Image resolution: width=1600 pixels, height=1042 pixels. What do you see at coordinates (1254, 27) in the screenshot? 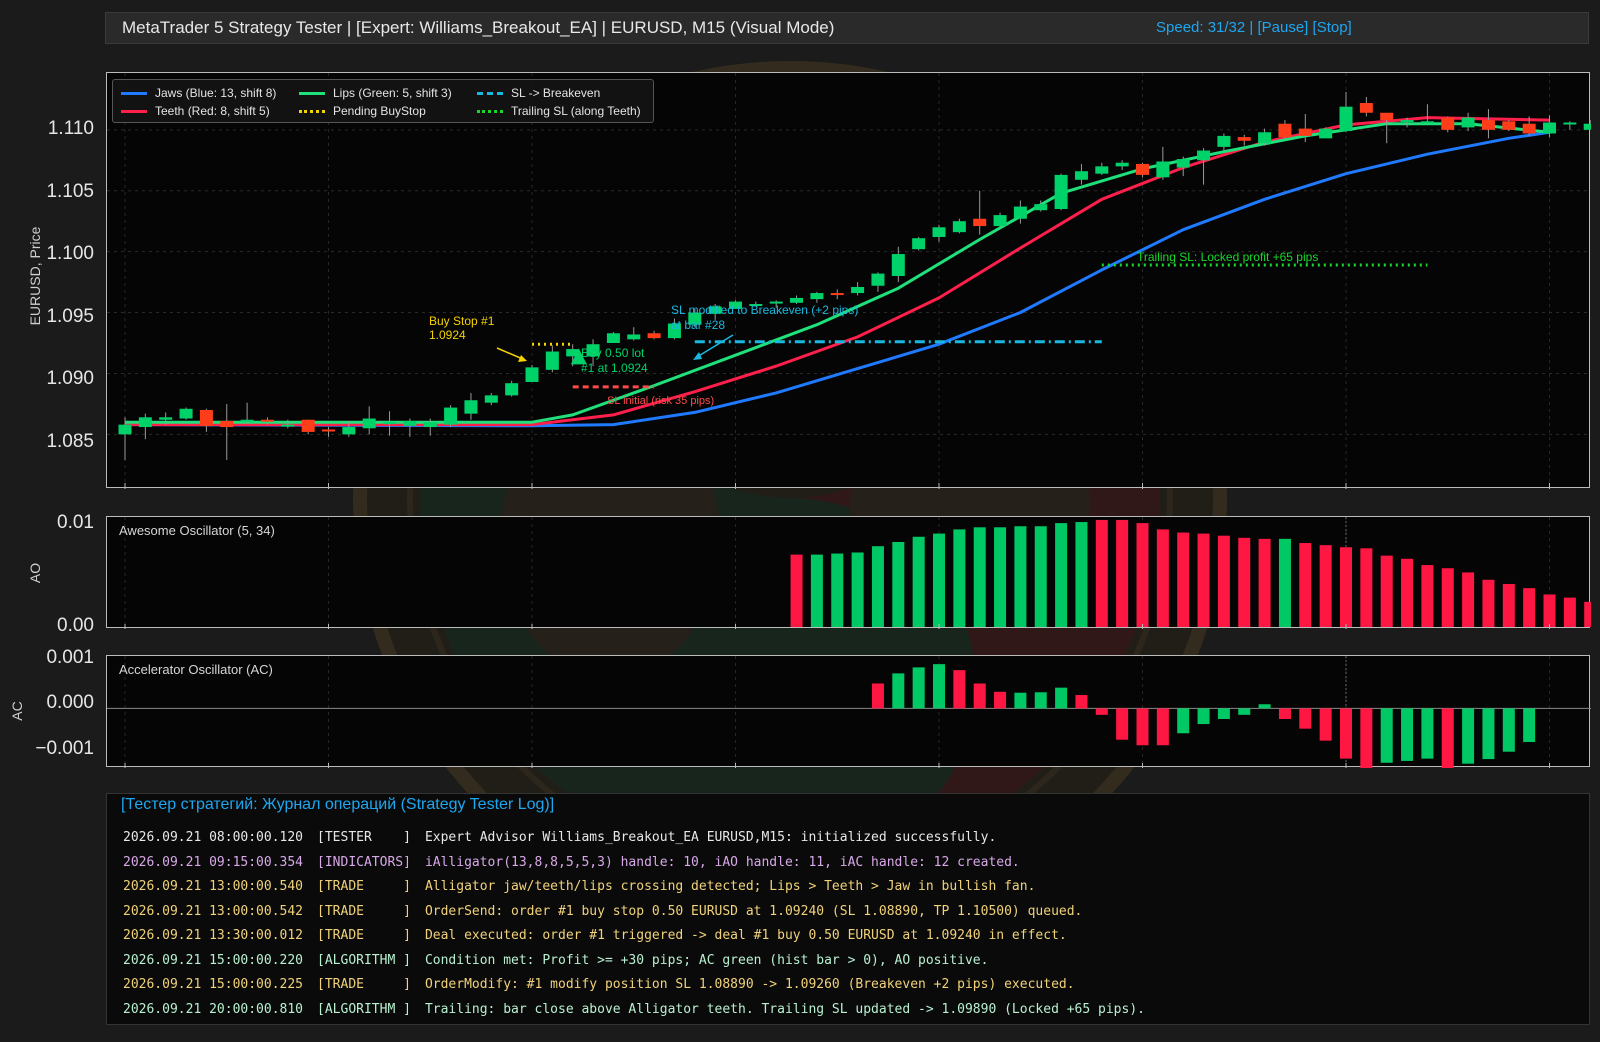
I see `playback-controls: Speed: 31/32 | [Pause] [Stop]` at bounding box center [1254, 27].